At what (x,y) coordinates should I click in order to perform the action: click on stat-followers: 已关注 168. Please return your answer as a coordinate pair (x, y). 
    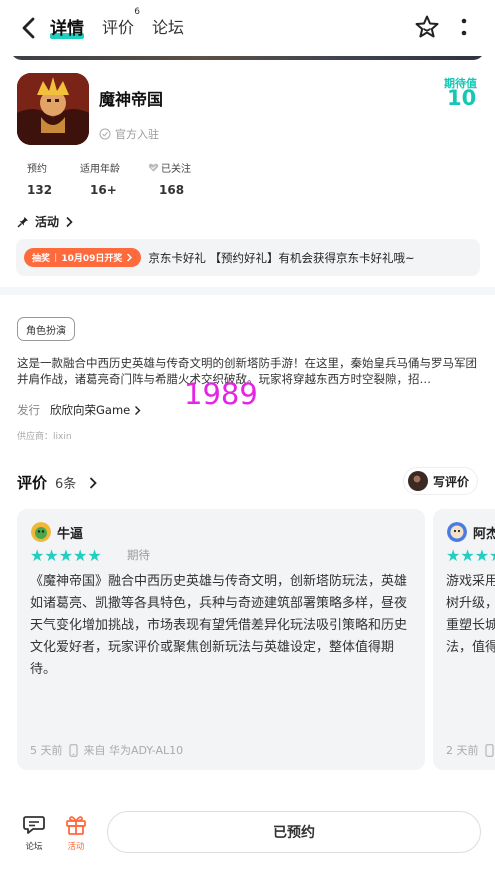
    Looking at the image, I should click on (169, 178).